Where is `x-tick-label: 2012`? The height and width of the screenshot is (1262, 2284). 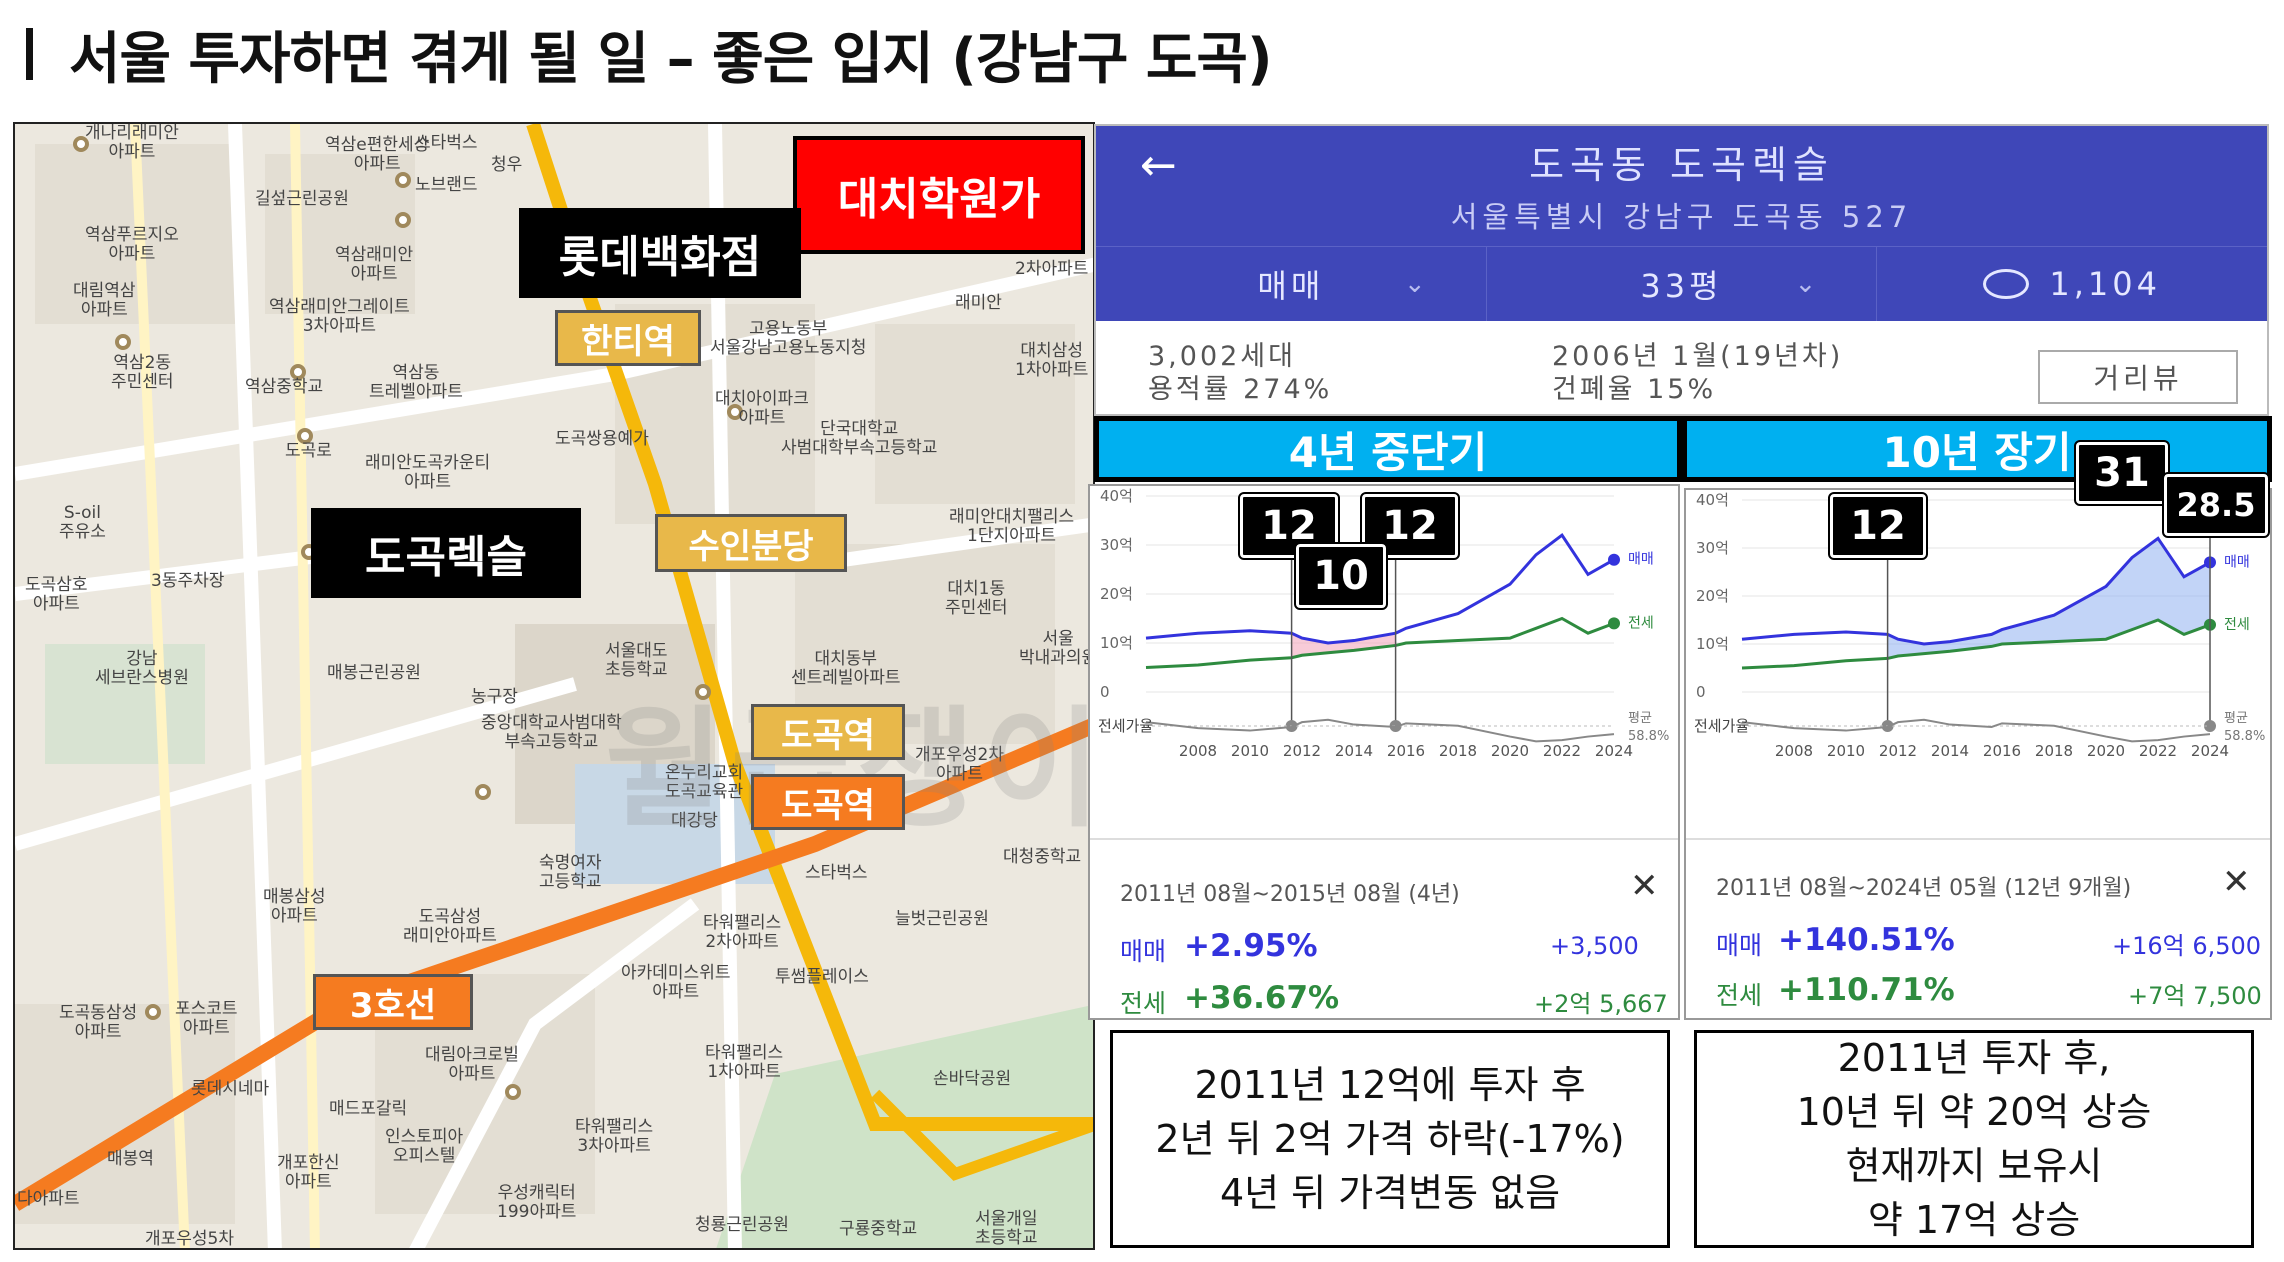 x-tick-label: 2012 is located at coordinates (1302, 751).